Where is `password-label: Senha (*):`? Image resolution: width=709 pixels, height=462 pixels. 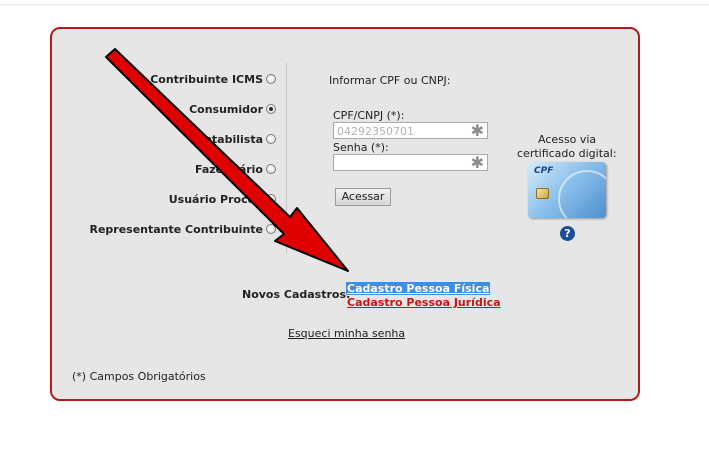 password-label: Senha (*): is located at coordinates (361, 147).